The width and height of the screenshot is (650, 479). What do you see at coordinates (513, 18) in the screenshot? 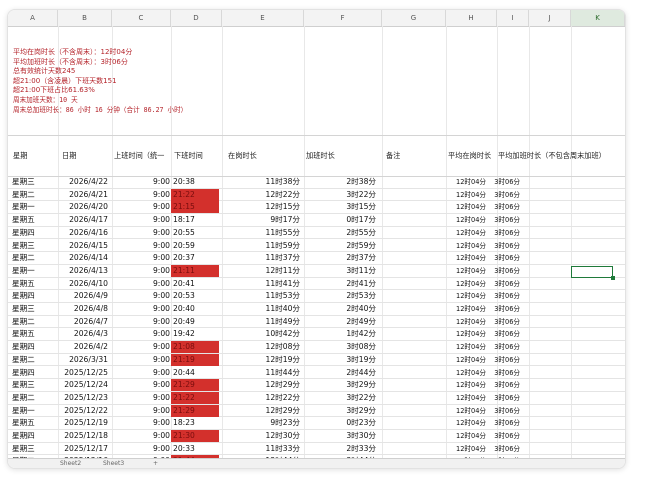
I see `column-header-i: I` at bounding box center [513, 18].